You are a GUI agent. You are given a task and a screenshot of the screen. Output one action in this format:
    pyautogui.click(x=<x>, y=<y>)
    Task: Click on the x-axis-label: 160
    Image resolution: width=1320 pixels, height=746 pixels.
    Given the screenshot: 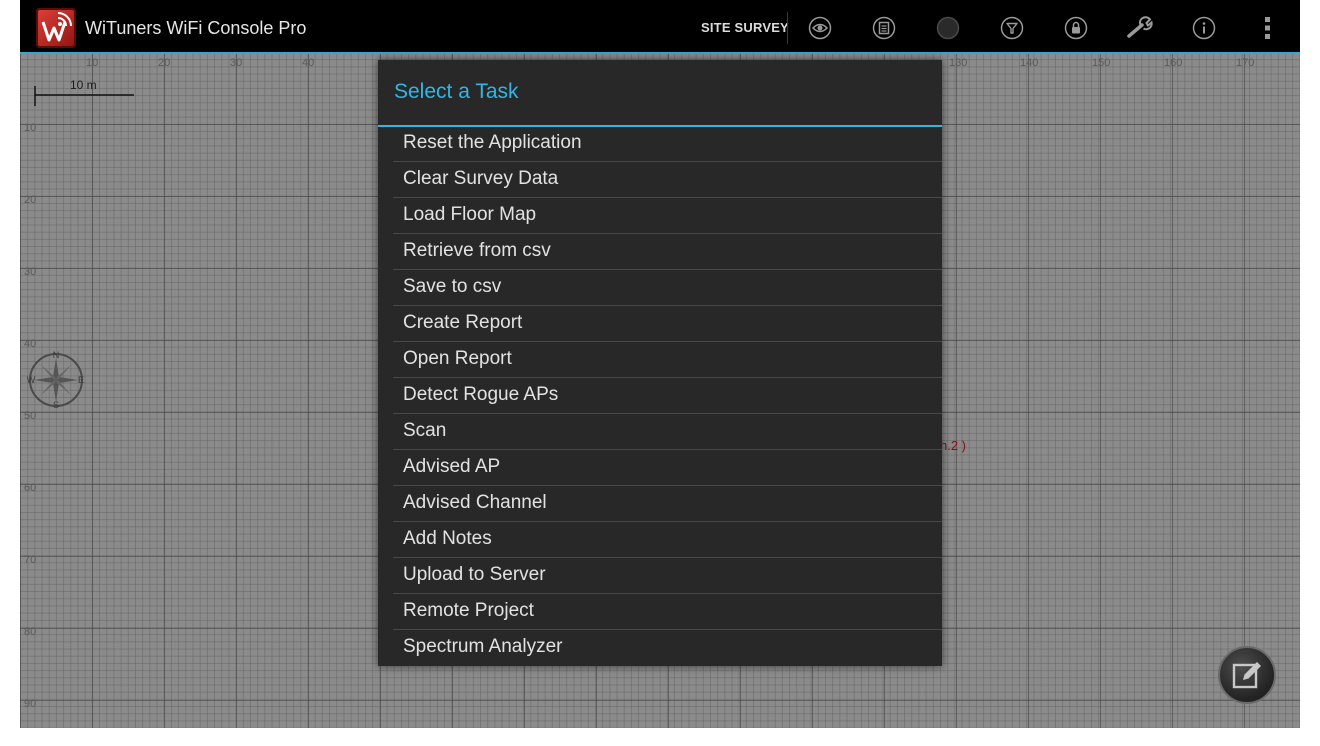 What is the action you would take?
    pyautogui.click(x=1173, y=63)
    